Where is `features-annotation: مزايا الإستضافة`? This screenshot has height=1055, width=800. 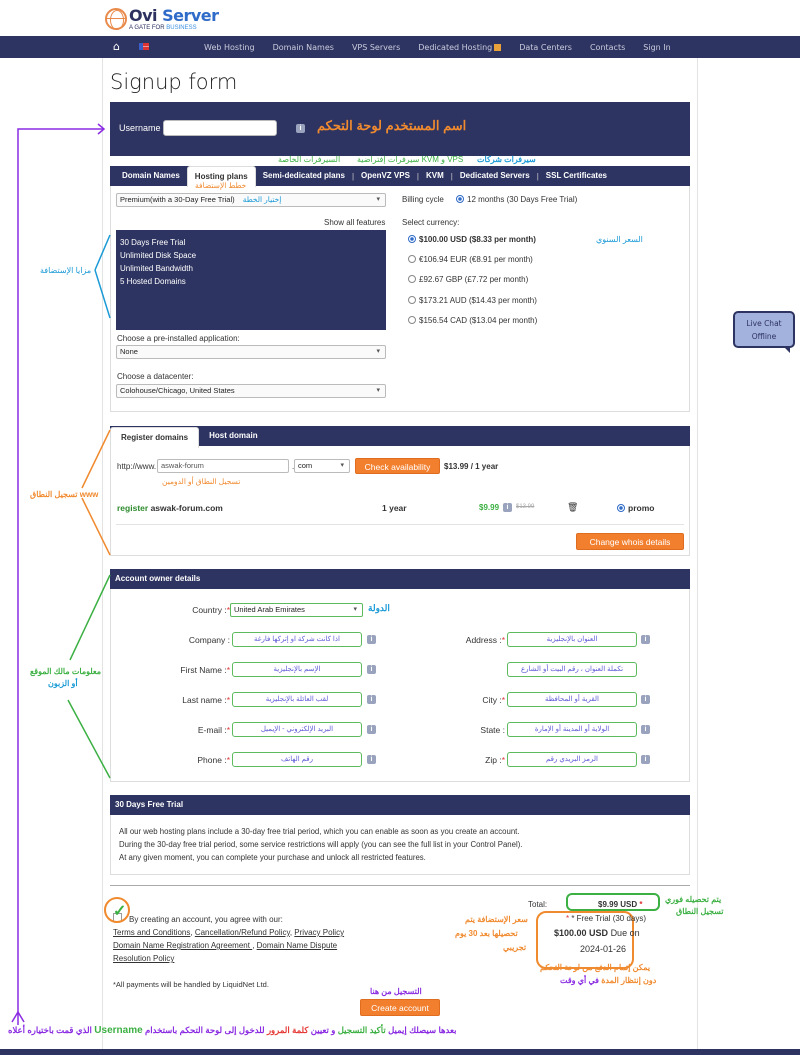
features-annotation: مزايا الإستضافة is located at coordinates (66, 270).